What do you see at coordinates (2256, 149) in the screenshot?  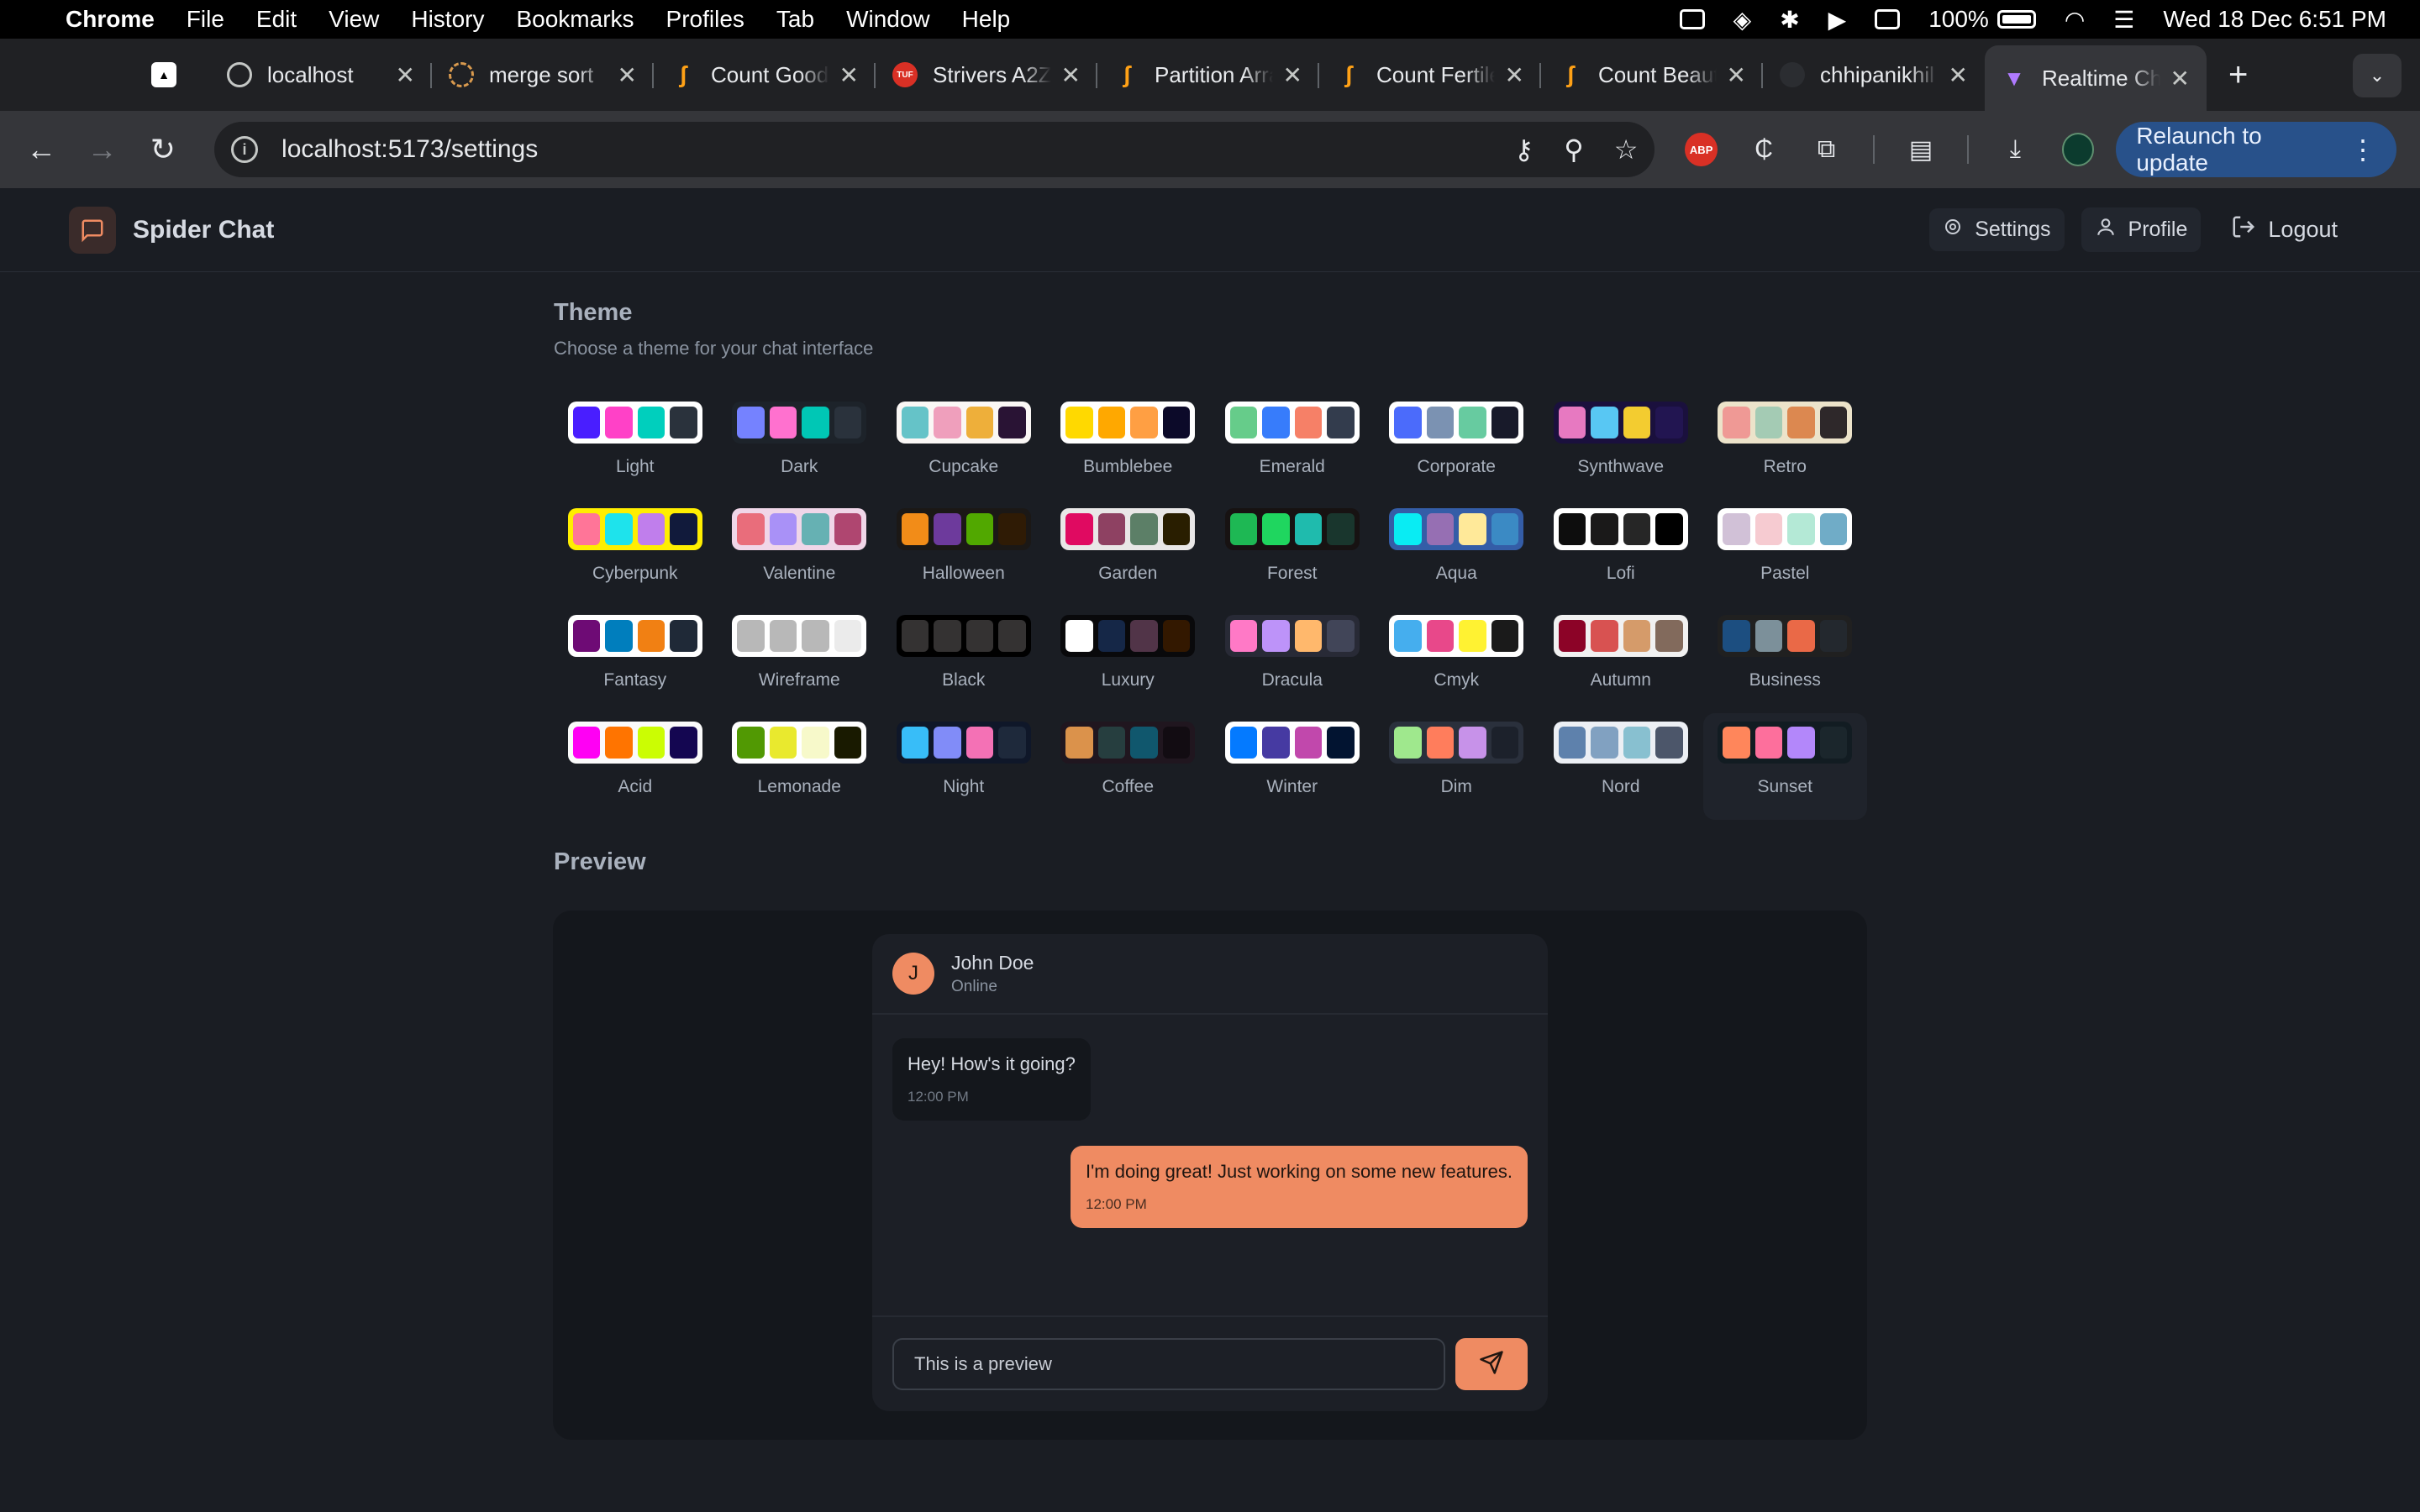 I see `relaunch-button: Relaunch to update ⋮` at bounding box center [2256, 149].